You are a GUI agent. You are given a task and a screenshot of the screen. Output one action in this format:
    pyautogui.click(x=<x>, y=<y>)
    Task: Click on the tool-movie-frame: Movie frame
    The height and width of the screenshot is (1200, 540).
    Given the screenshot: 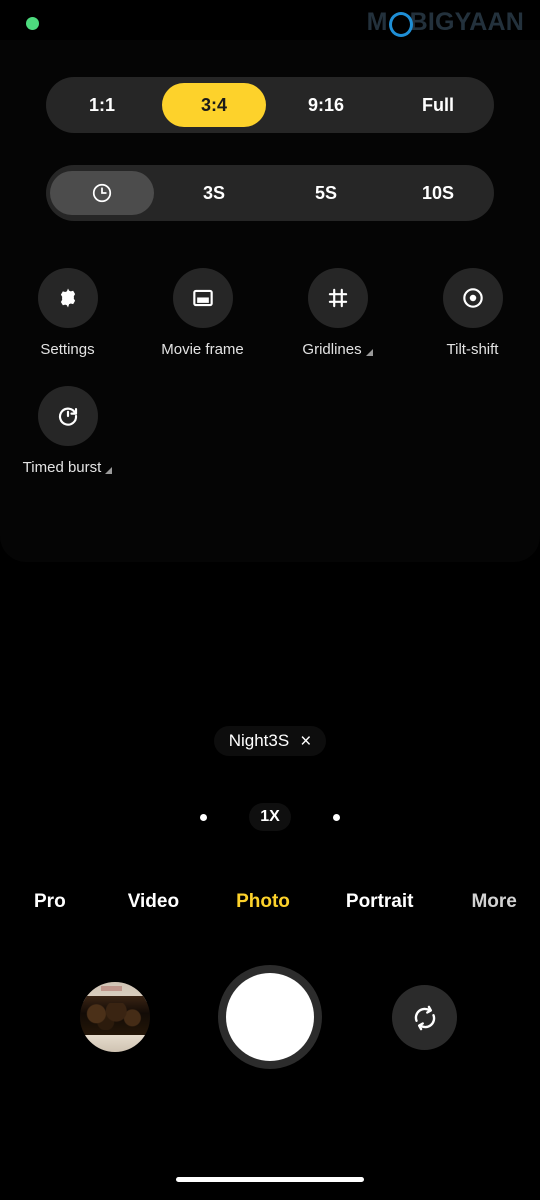 What is the action you would take?
    pyautogui.click(x=202, y=313)
    